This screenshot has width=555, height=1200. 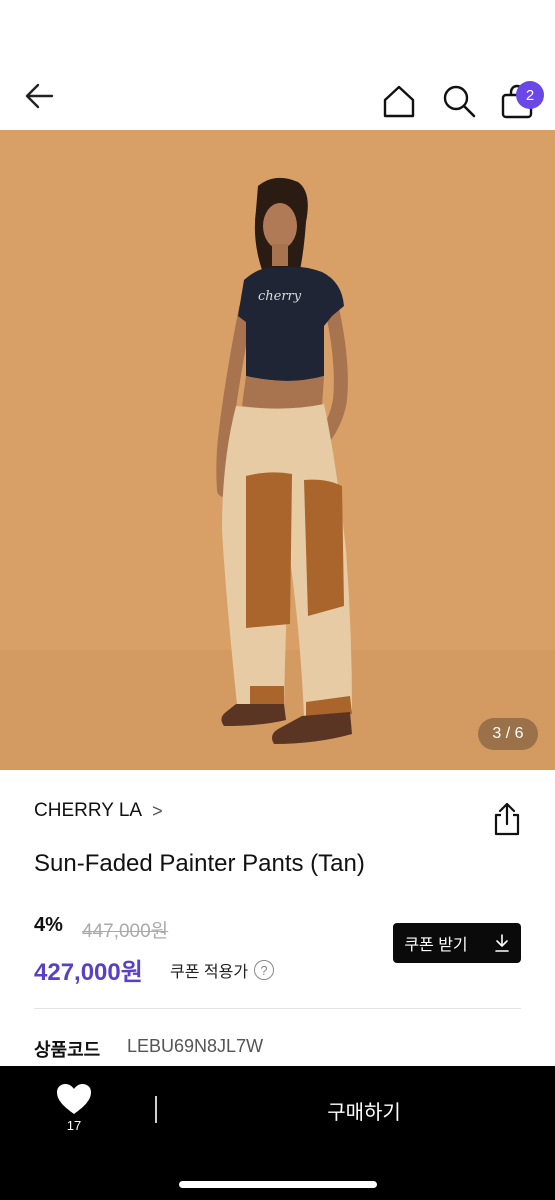 I want to click on coupon-applicable-label: 쿠폰 적용가 ?, so click(x=222, y=970).